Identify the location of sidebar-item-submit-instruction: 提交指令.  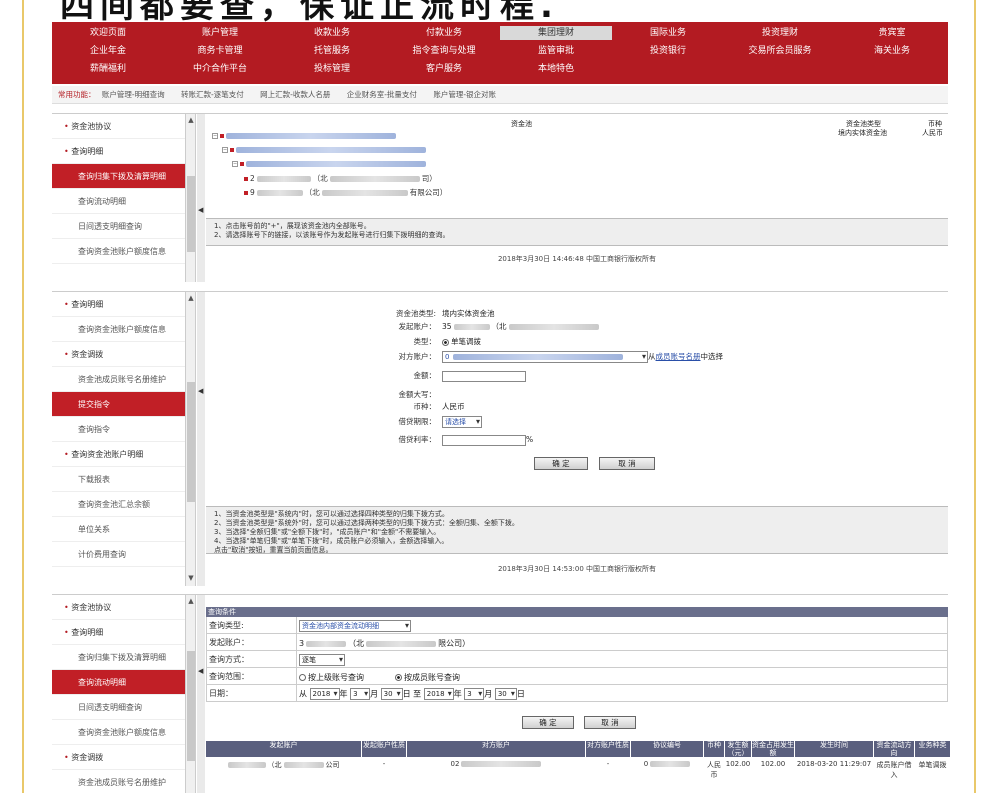
(118, 404).